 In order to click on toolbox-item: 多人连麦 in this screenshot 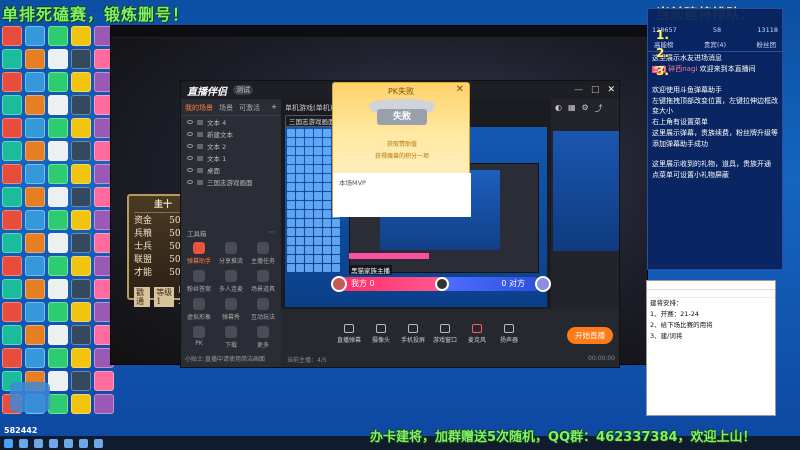, I will do `click(231, 281)`.